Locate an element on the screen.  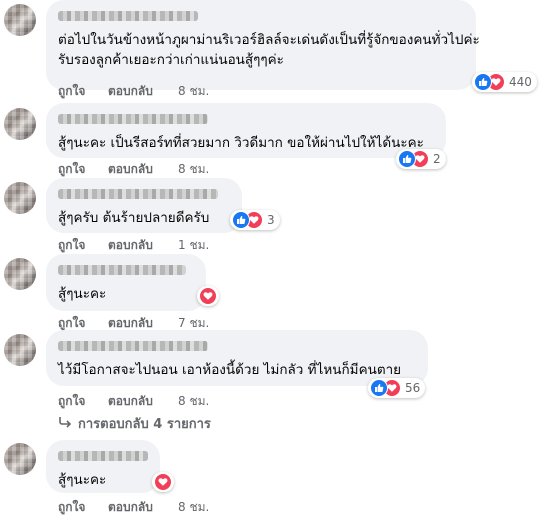
reaction-count: 2 is located at coordinates (437, 159).